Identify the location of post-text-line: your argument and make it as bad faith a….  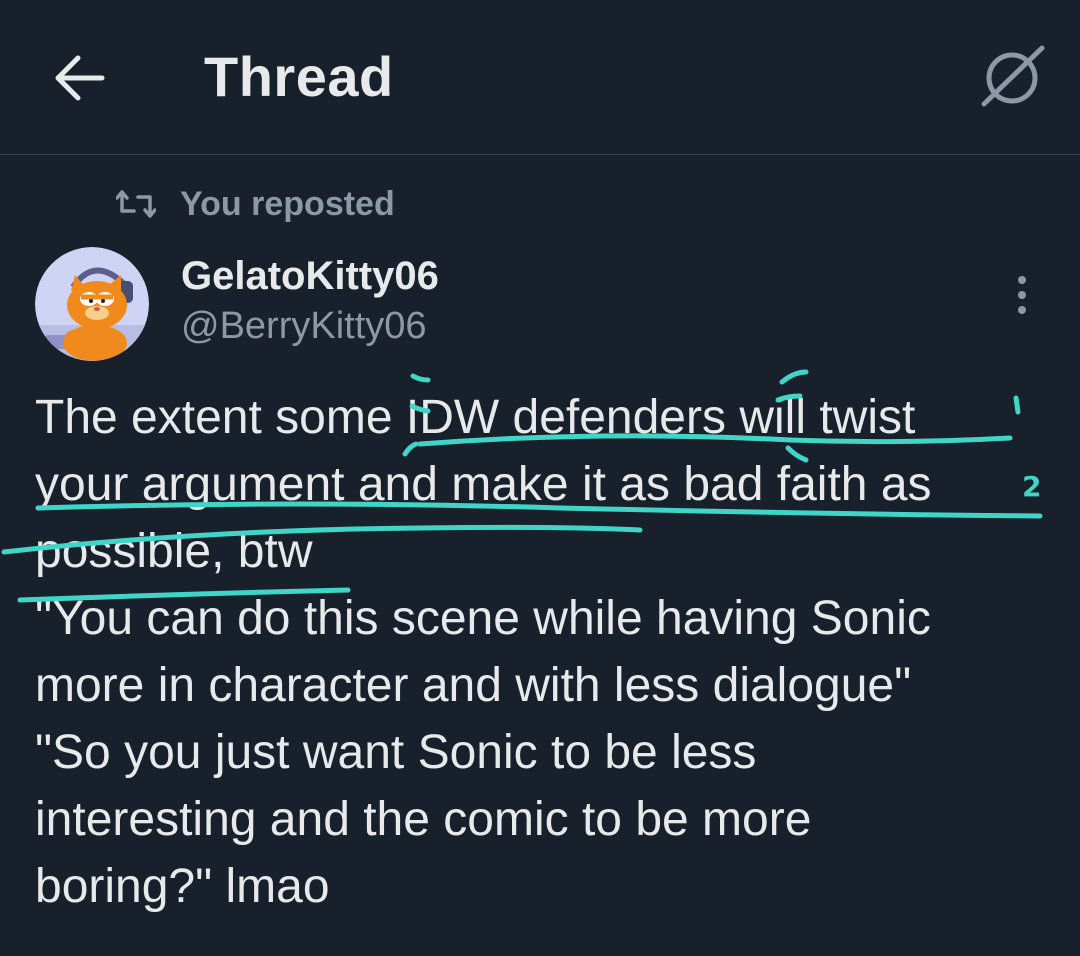
(483, 484).